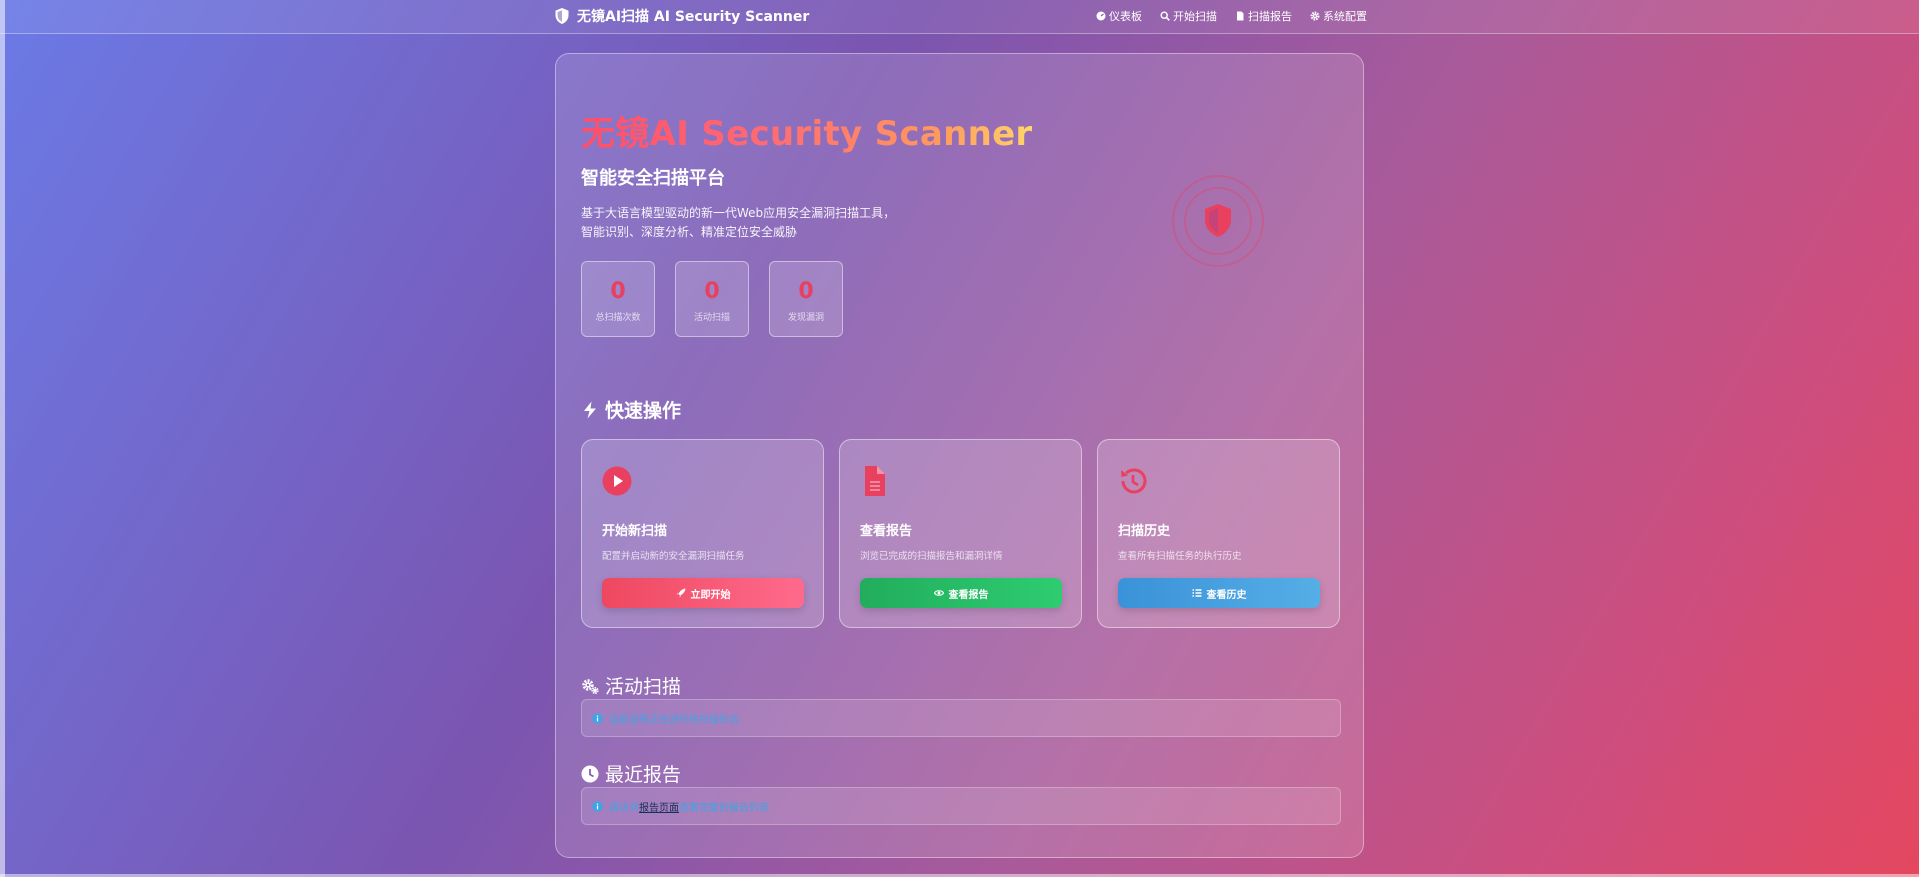  I want to click on recent-reports-info: 请访问报告页面查看完整的报告列表, so click(961, 806).